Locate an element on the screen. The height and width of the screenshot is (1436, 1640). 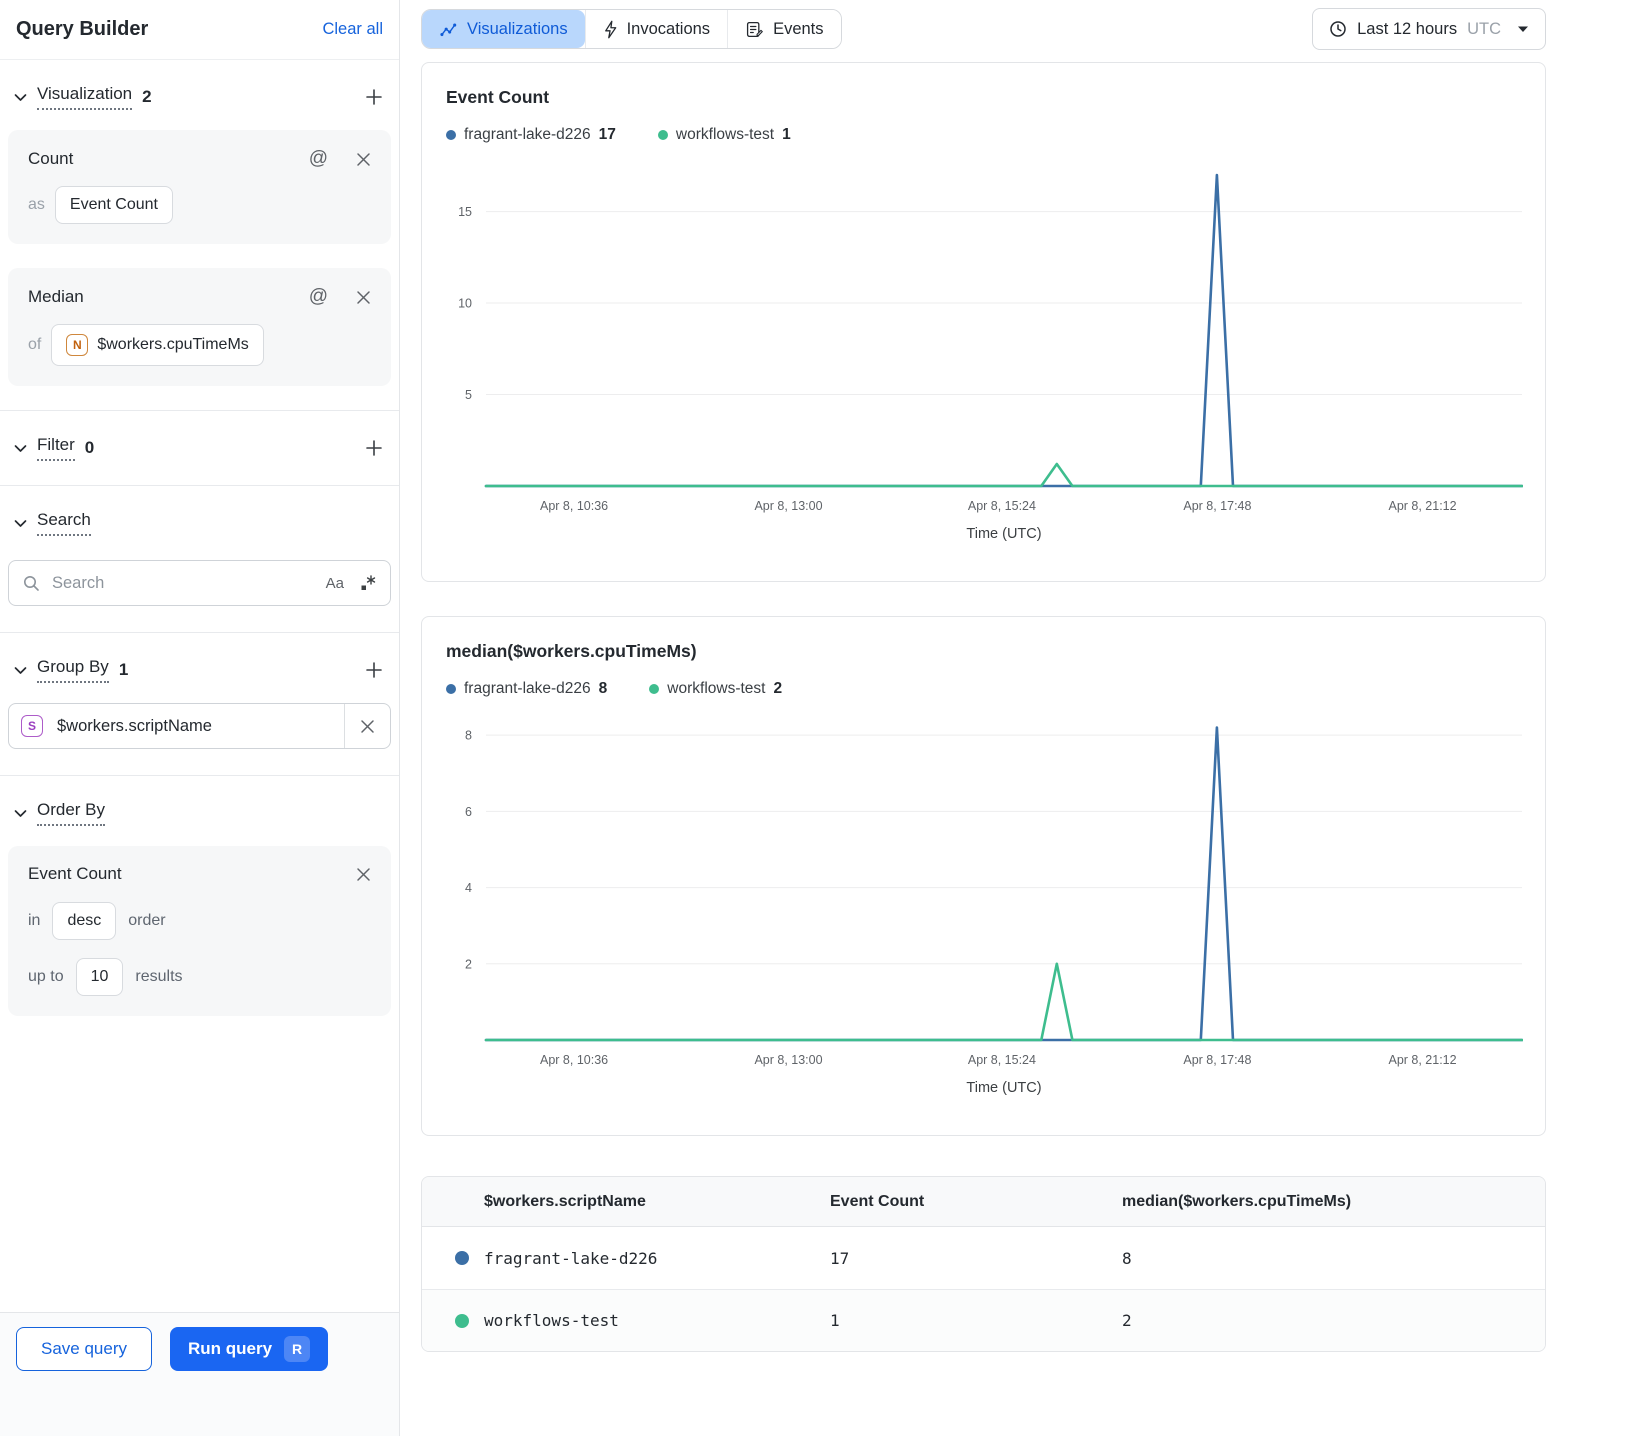
clock-icon is located at coordinates (1338, 29).